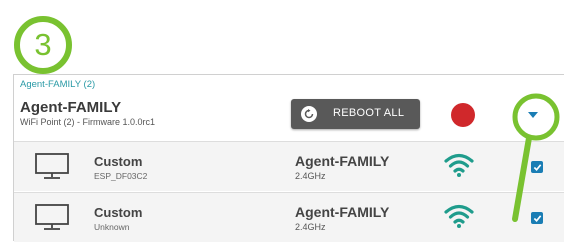 Image resolution: width=564 pixels, height=242 pixels. What do you see at coordinates (309, 114) in the screenshot?
I see `reboot-icon` at bounding box center [309, 114].